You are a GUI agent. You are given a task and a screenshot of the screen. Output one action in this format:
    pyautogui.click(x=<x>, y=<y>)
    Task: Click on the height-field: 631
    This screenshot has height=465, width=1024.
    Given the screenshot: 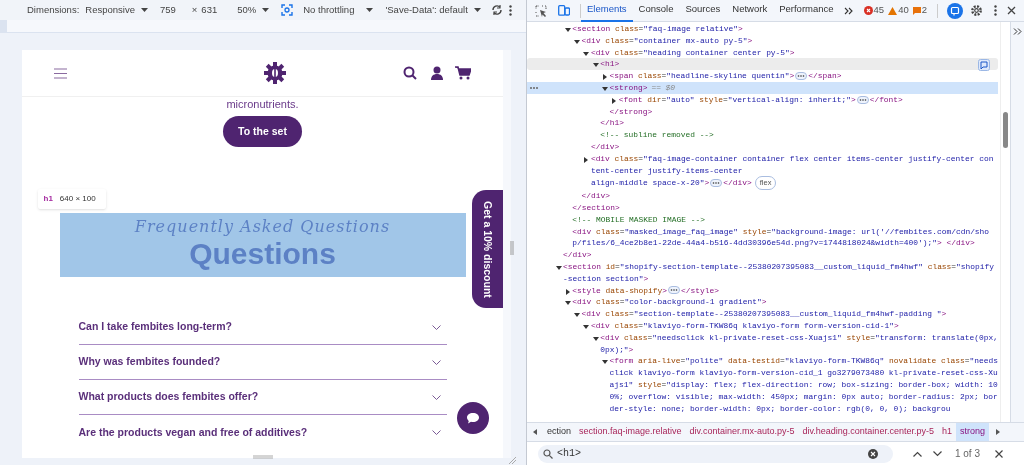 What is the action you would take?
    pyautogui.click(x=209, y=10)
    